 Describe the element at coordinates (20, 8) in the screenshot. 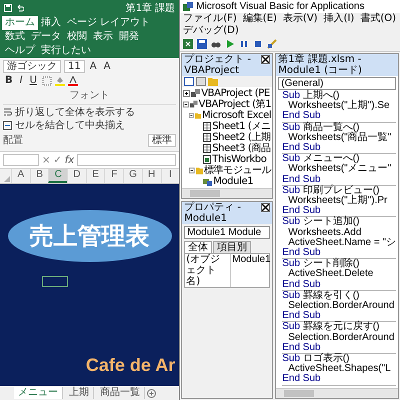

I see `undo-icon` at that location.